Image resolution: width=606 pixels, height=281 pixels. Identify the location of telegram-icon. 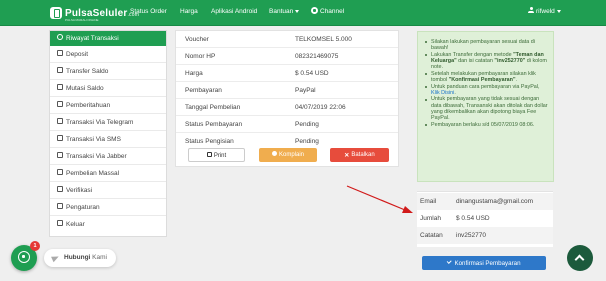
(60, 121).